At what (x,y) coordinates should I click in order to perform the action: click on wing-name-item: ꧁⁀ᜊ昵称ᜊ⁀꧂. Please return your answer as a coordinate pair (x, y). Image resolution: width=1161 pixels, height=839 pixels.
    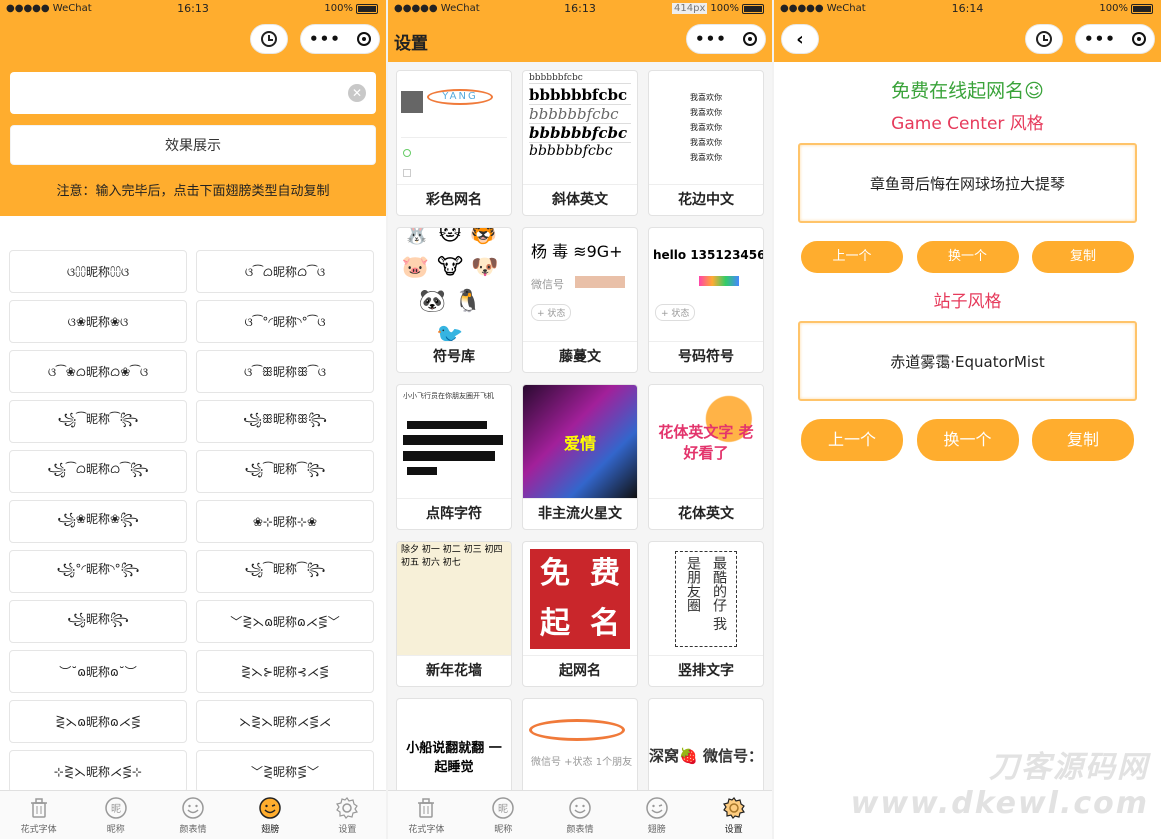
    Looking at the image, I should click on (98, 471).